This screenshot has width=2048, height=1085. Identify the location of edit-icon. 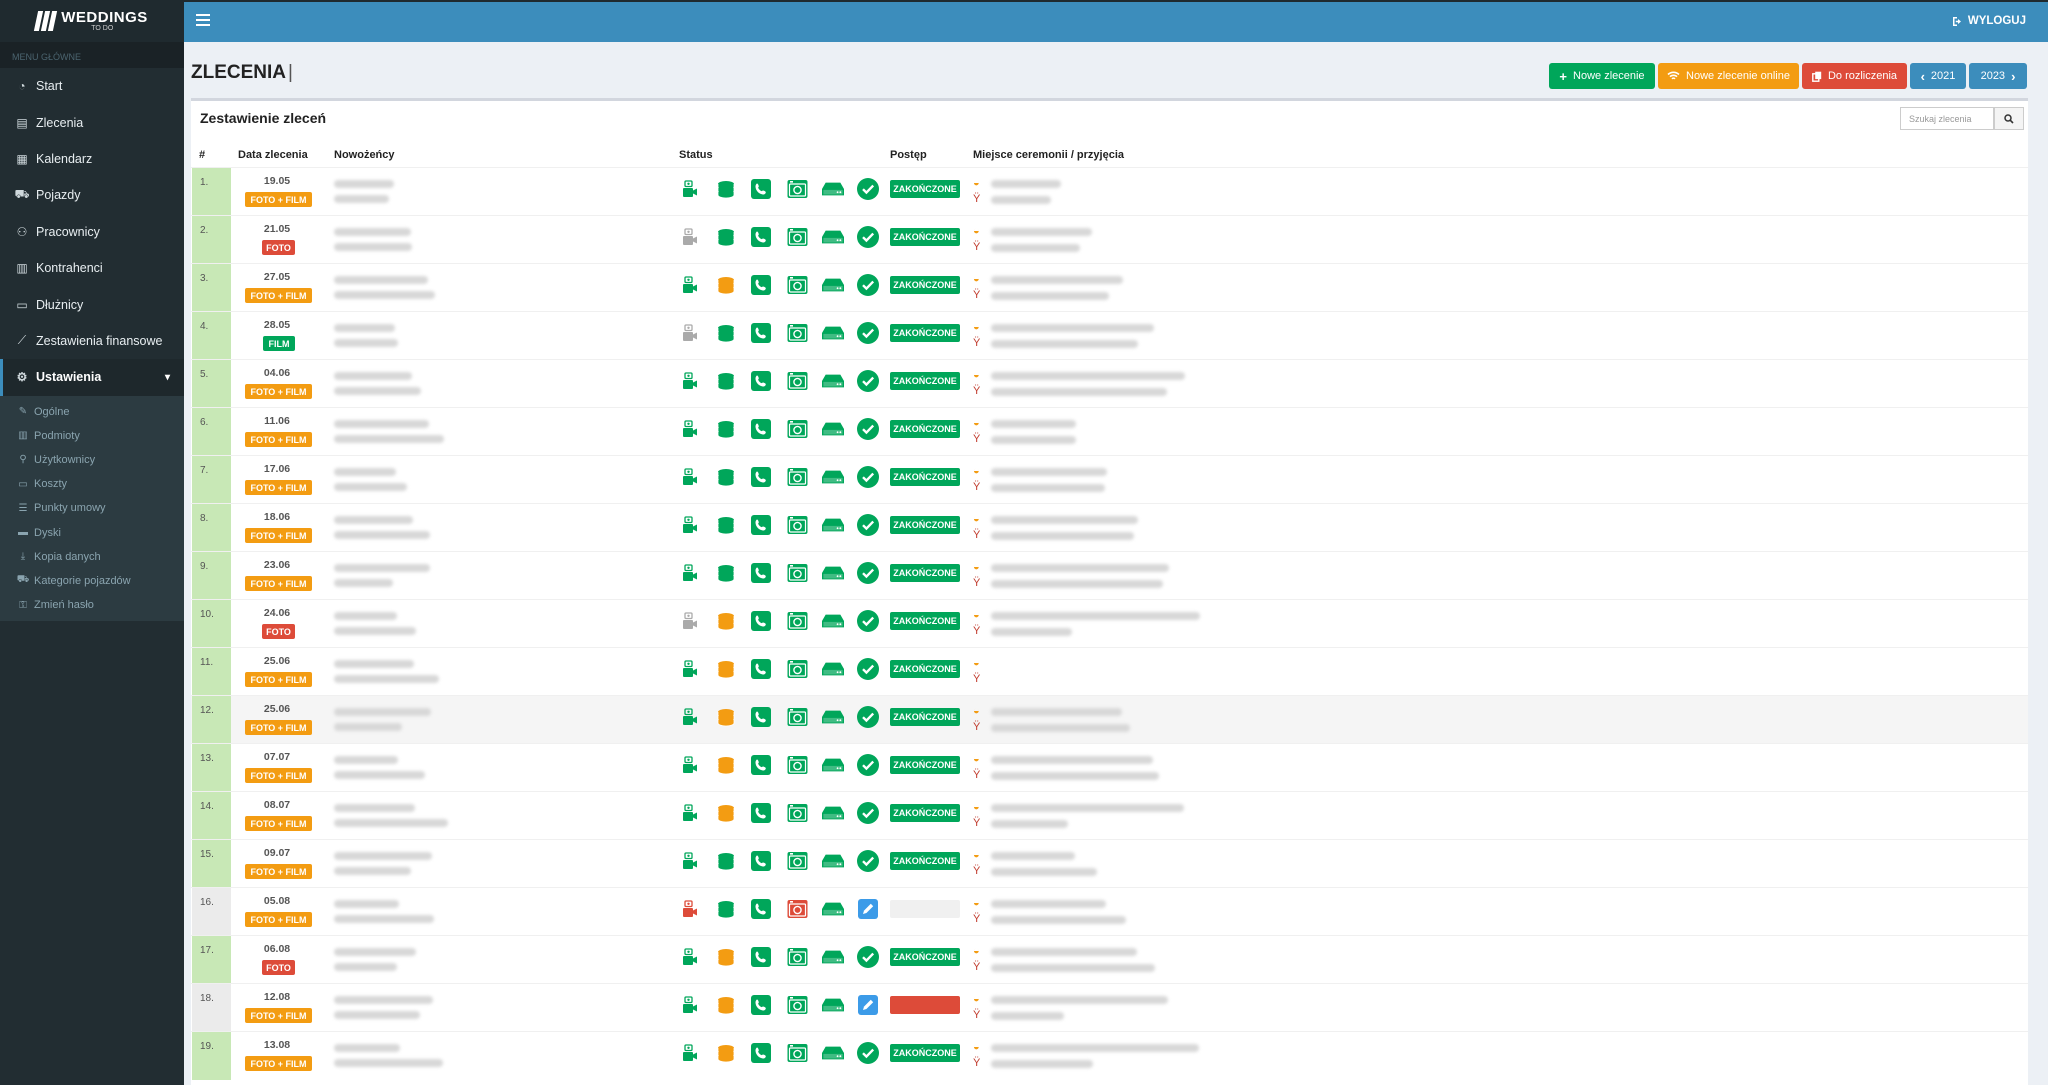
(868, 1005).